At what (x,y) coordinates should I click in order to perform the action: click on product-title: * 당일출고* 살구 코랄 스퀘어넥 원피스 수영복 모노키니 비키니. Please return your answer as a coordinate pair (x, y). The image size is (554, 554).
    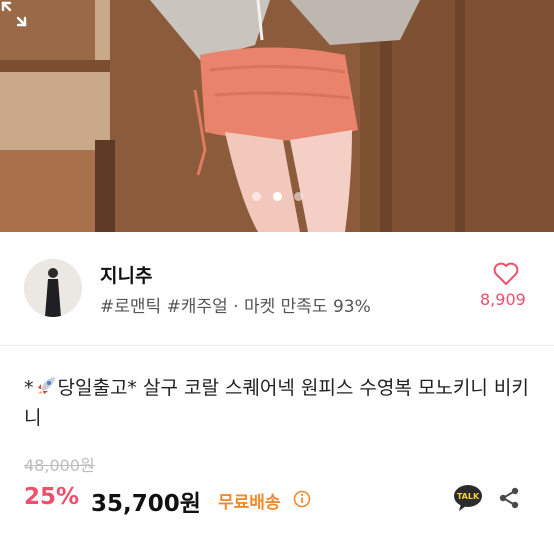
    Looking at the image, I should click on (284, 403).